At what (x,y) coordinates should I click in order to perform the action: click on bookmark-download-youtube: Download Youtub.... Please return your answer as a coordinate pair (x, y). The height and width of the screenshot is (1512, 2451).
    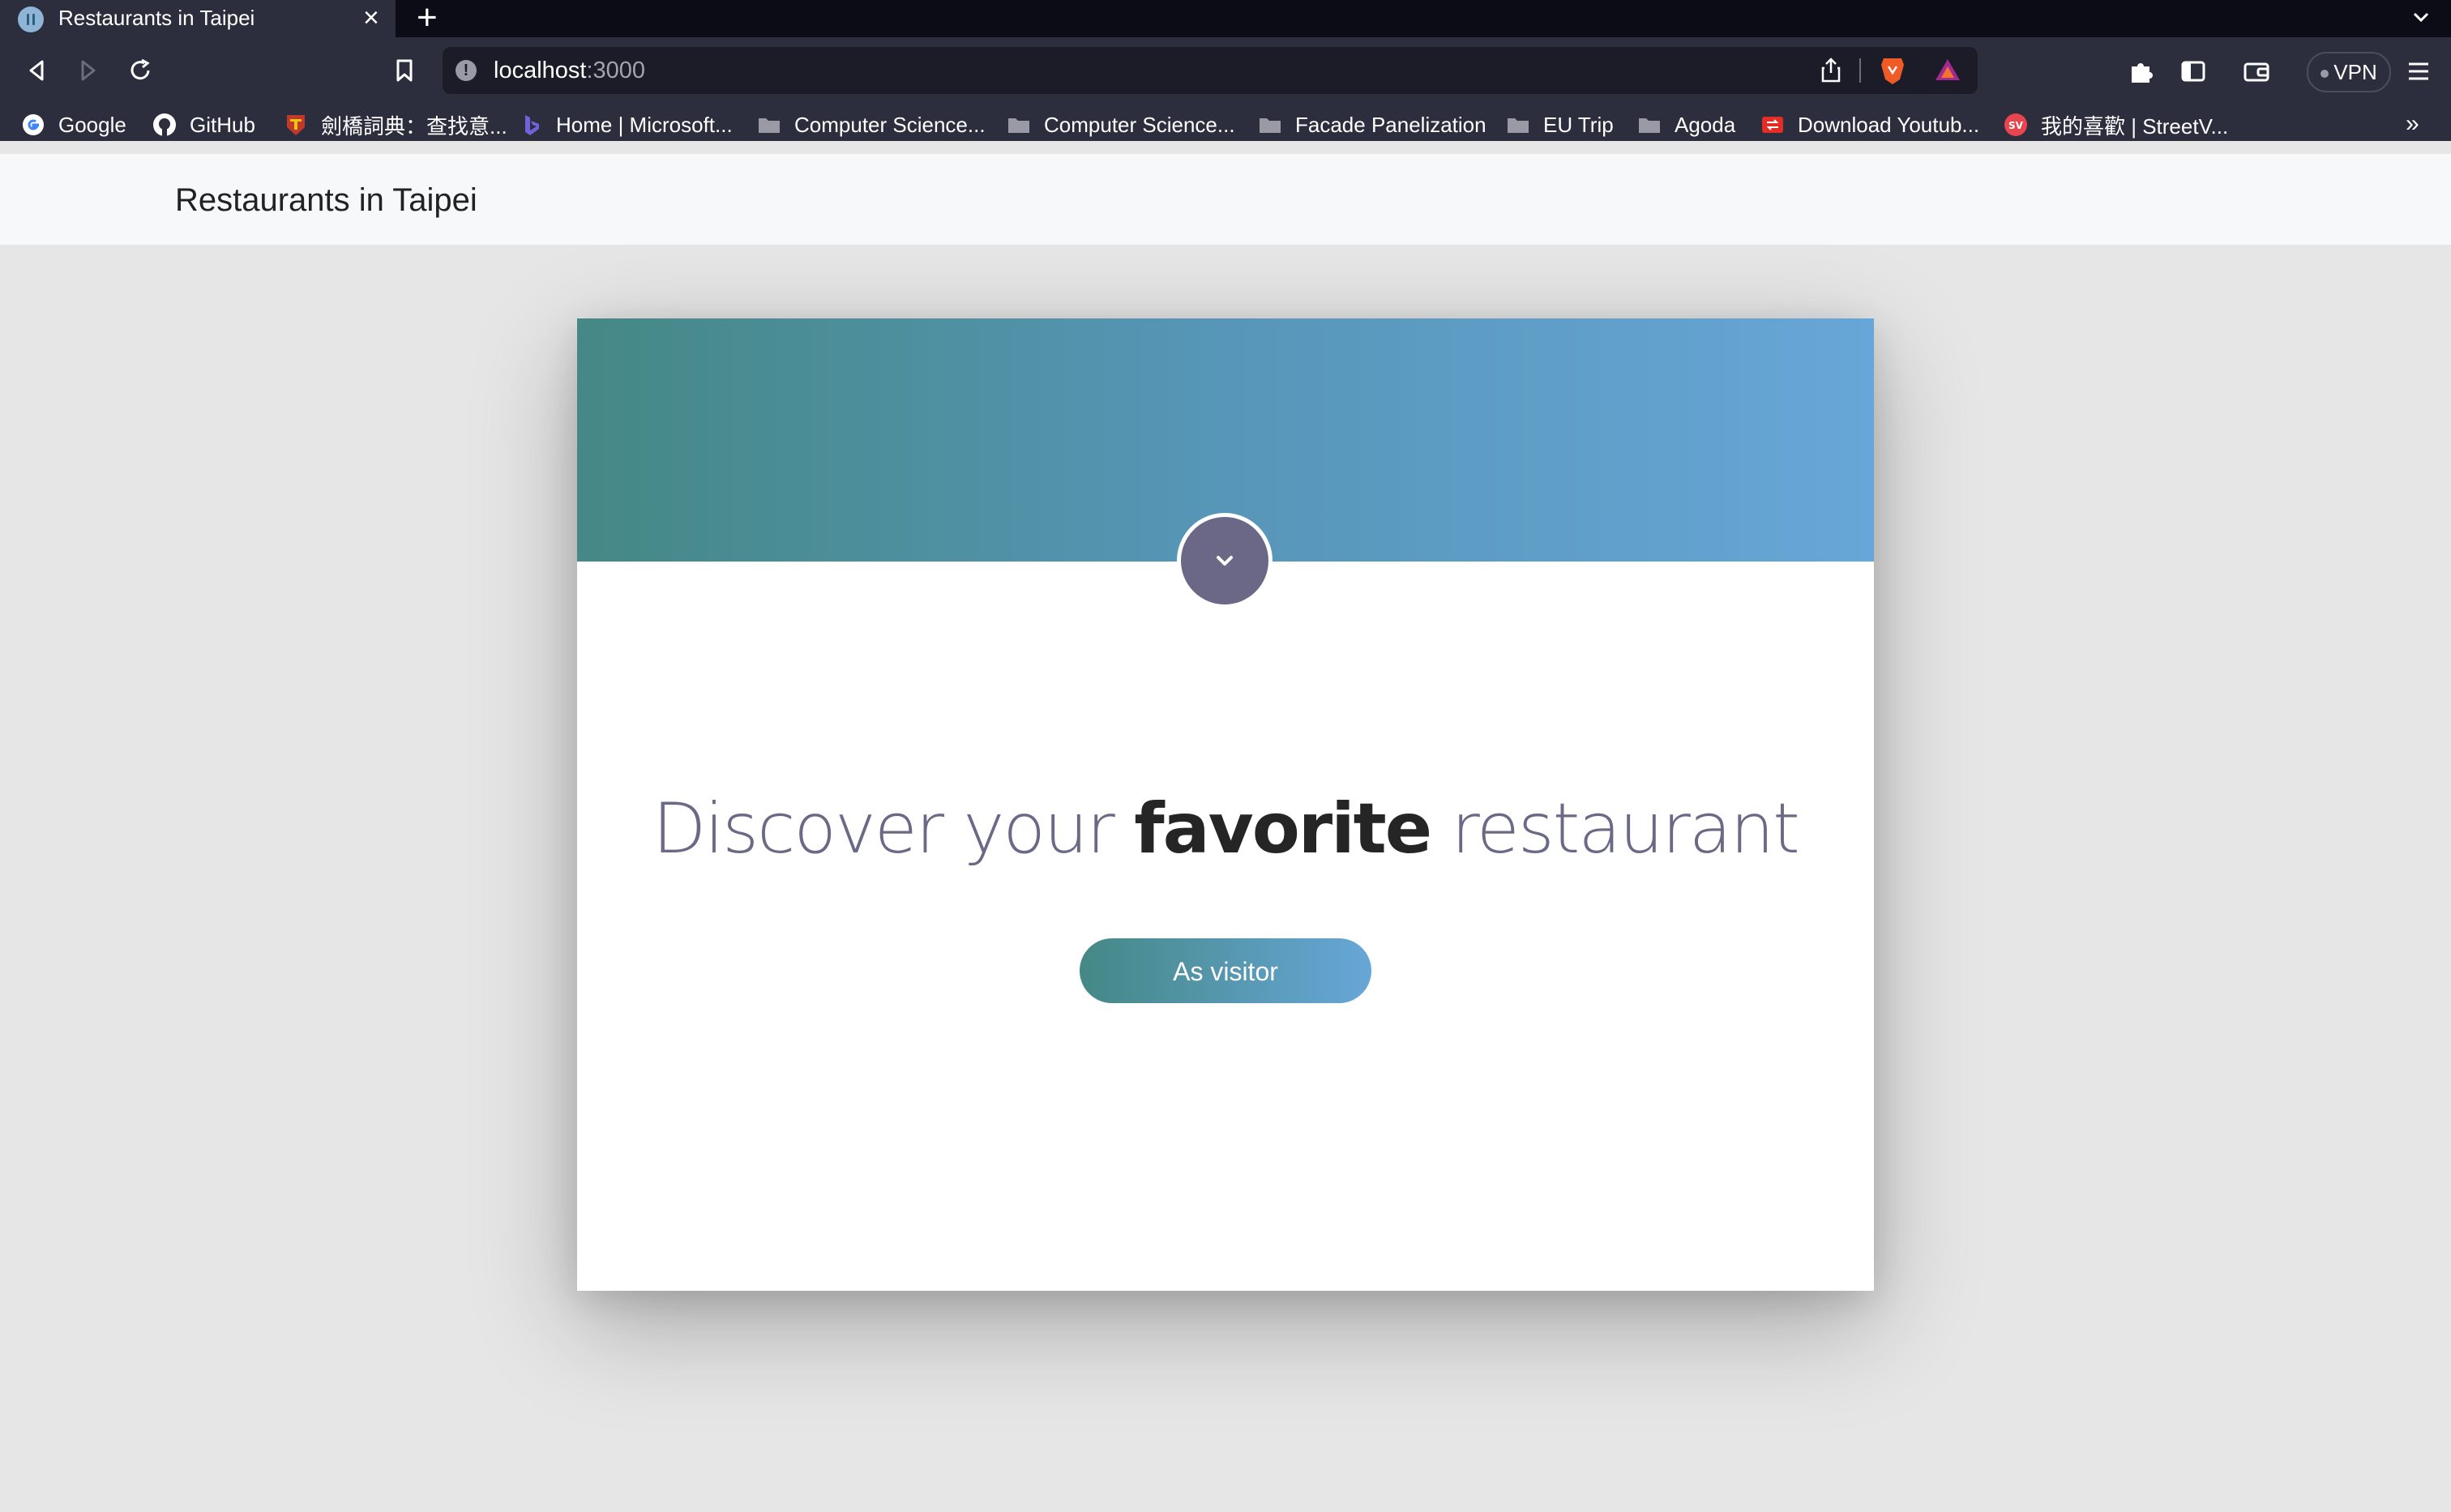
    Looking at the image, I should click on (1869, 125).